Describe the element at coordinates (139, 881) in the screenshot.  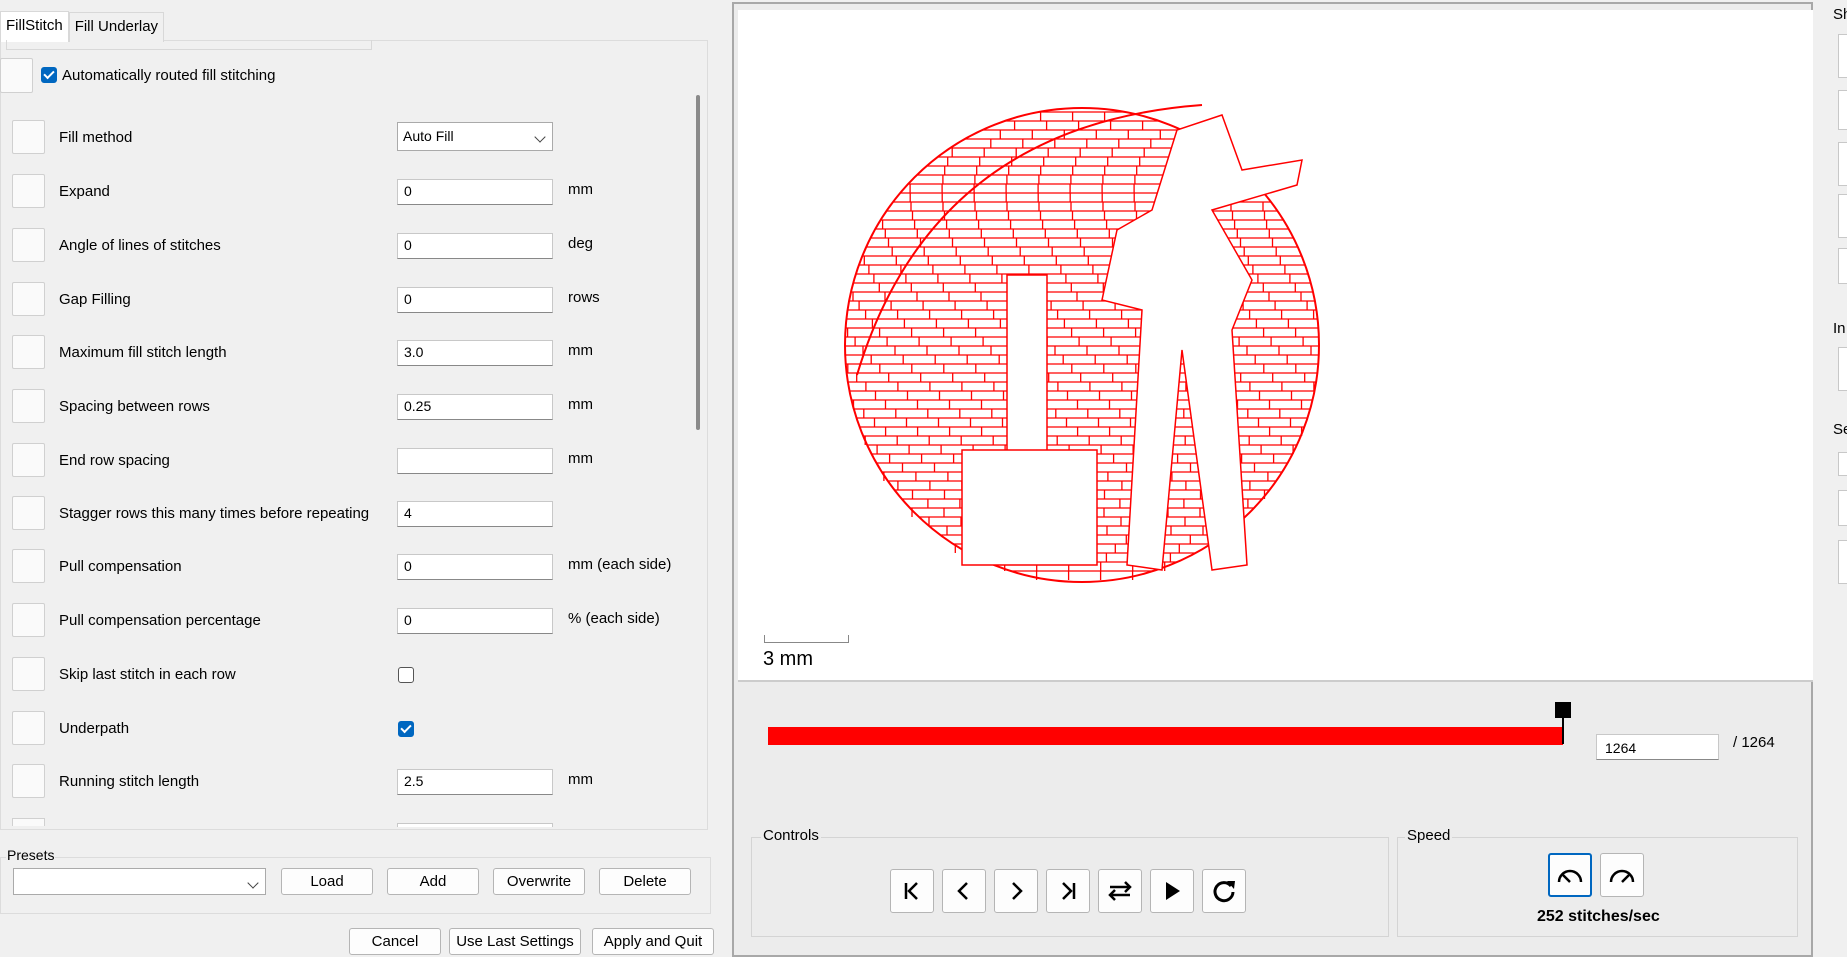
I see `preset-select` at that location.